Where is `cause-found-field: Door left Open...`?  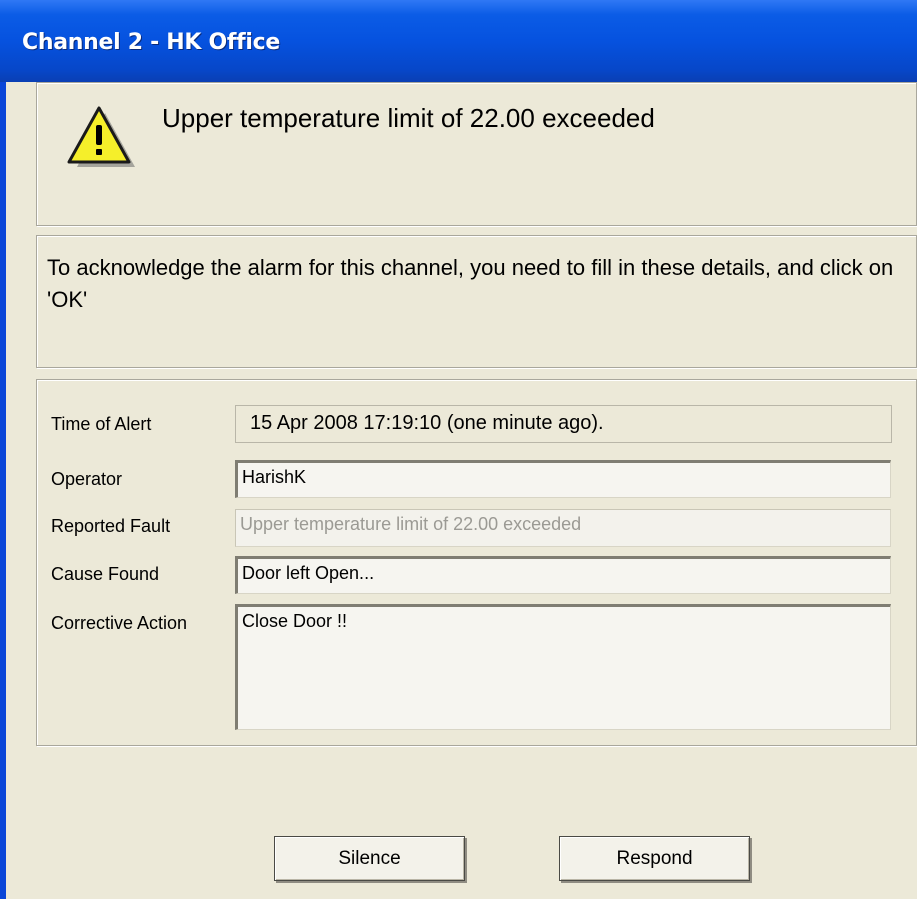
cause-found-field: Door left Open... is located at coordinates (563, 575).